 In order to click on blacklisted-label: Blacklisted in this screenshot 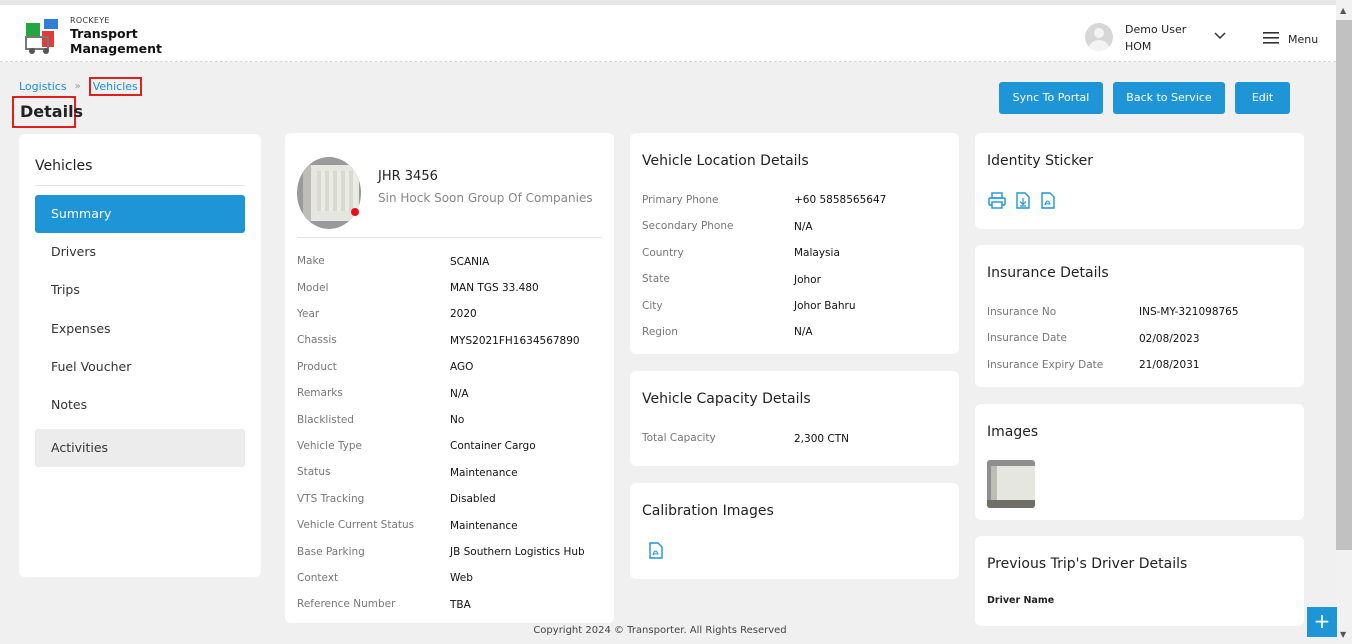, I will do `click(325, 420)`.